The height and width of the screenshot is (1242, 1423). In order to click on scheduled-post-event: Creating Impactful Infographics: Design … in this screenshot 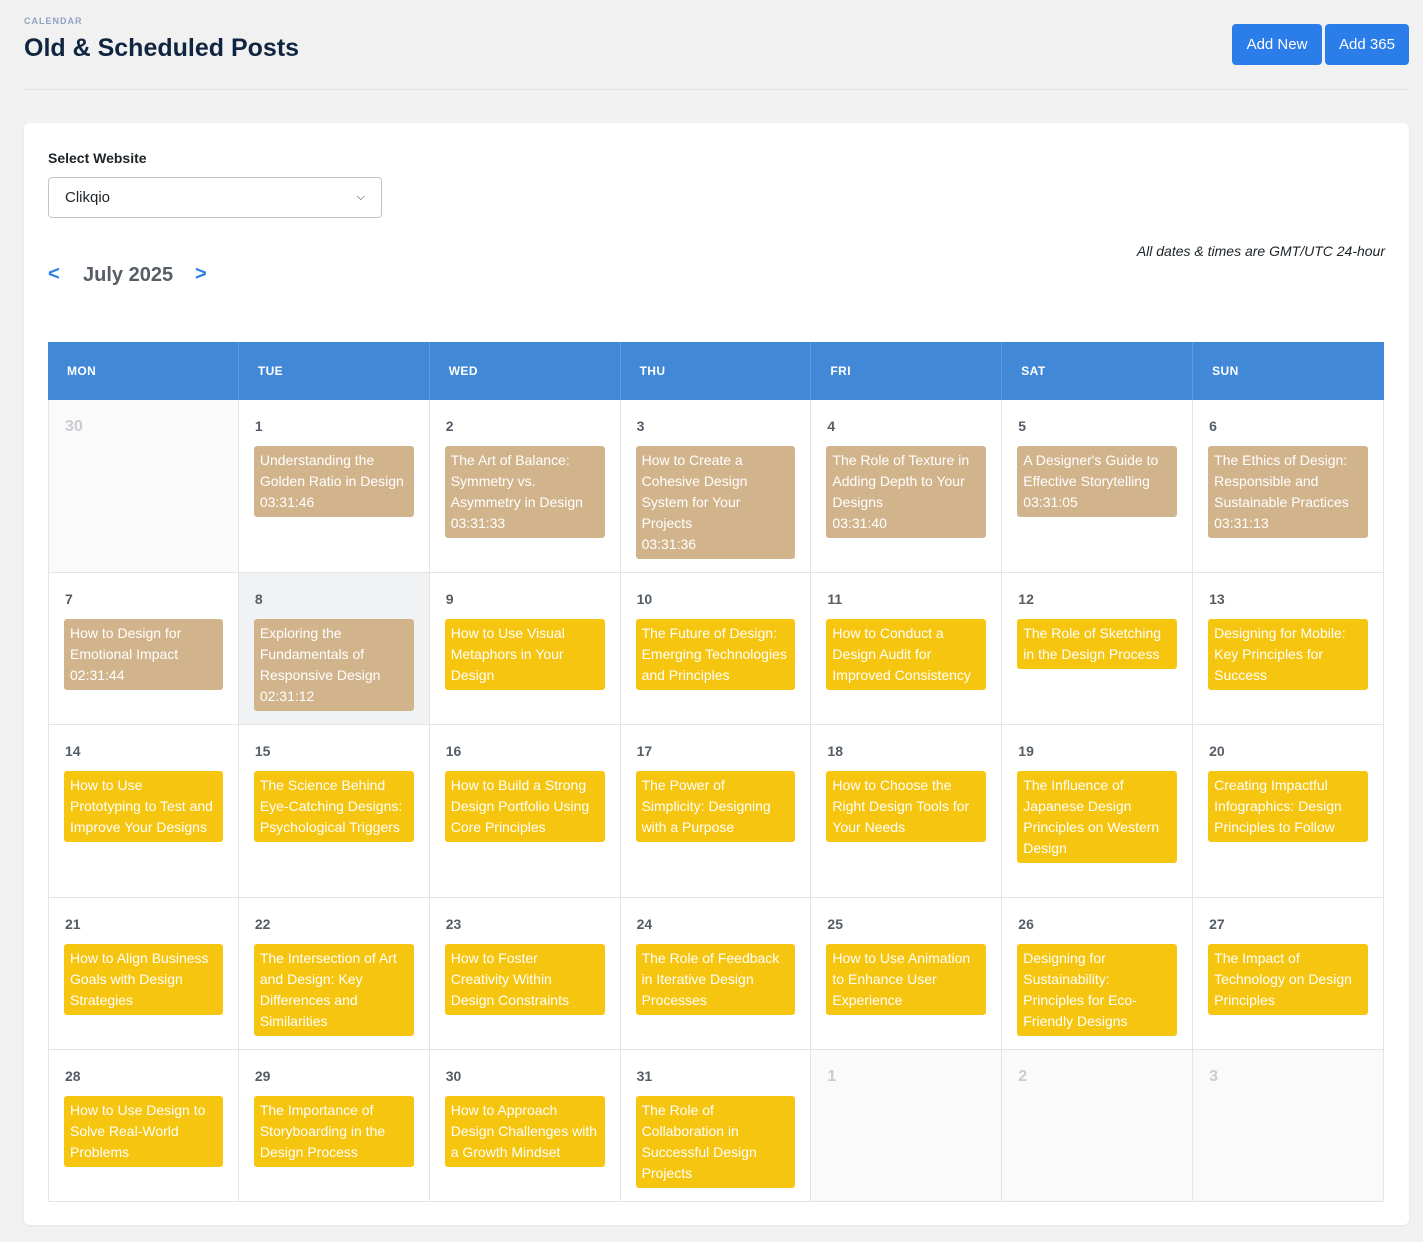, I will do `click(1288, 806)`.